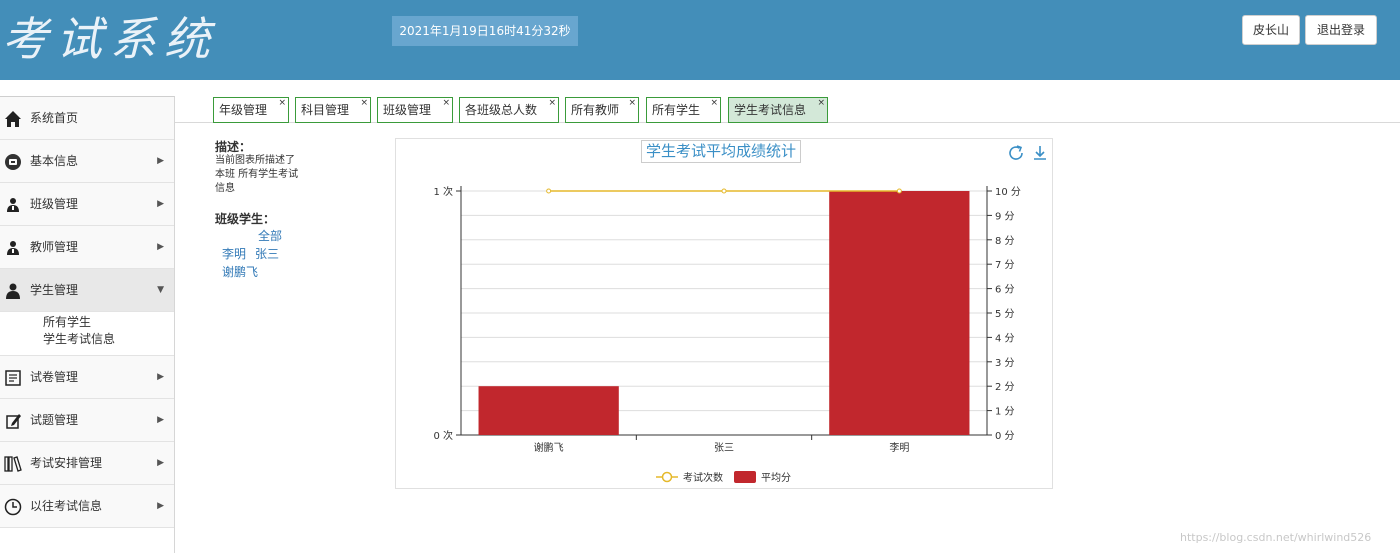 This screenshot has height=553, width=1400. What do you see at coordinates (13, 464) in the screenshot?
I see `books-icon` at bounding box center [13, 464].